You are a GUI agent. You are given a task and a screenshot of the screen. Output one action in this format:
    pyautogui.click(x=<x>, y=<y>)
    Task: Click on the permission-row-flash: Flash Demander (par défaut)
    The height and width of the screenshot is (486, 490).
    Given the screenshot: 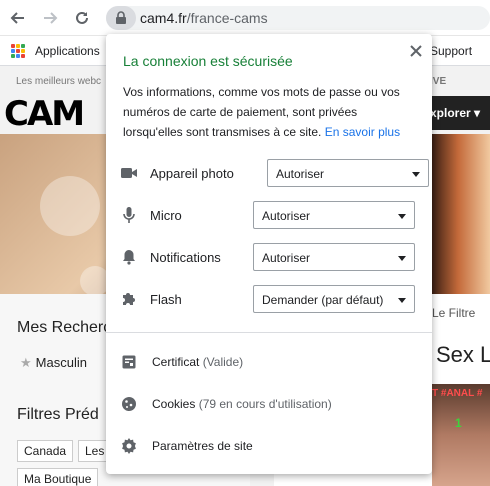 What is the action you would take?
    pyautogui.click(x=269, y=299)
    